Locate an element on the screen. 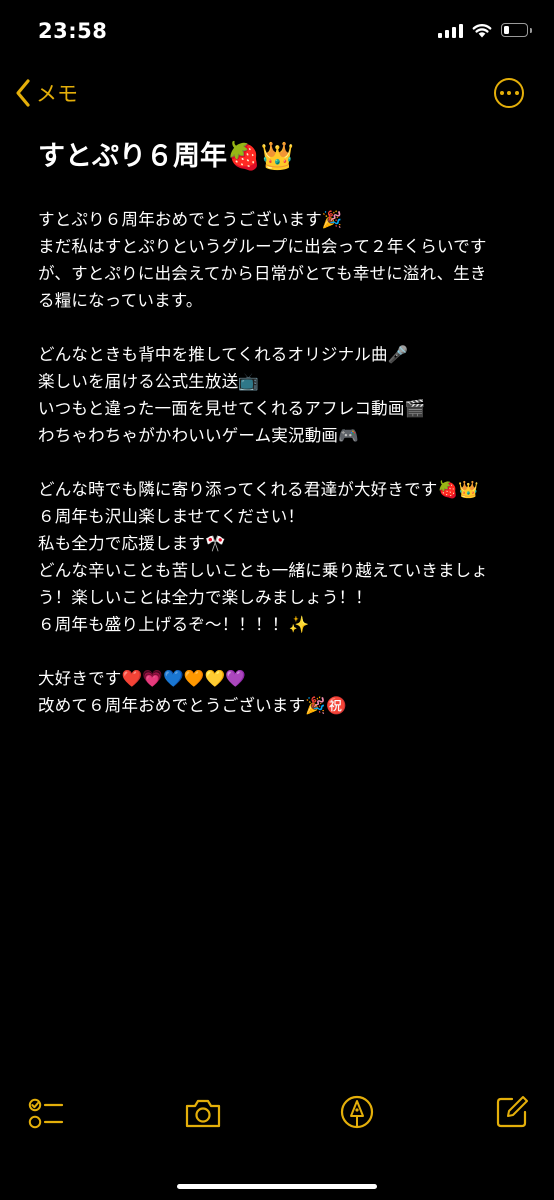 The width and height of the screenshot is (554, 1200). status-icons is located at coordinates (485, 30).